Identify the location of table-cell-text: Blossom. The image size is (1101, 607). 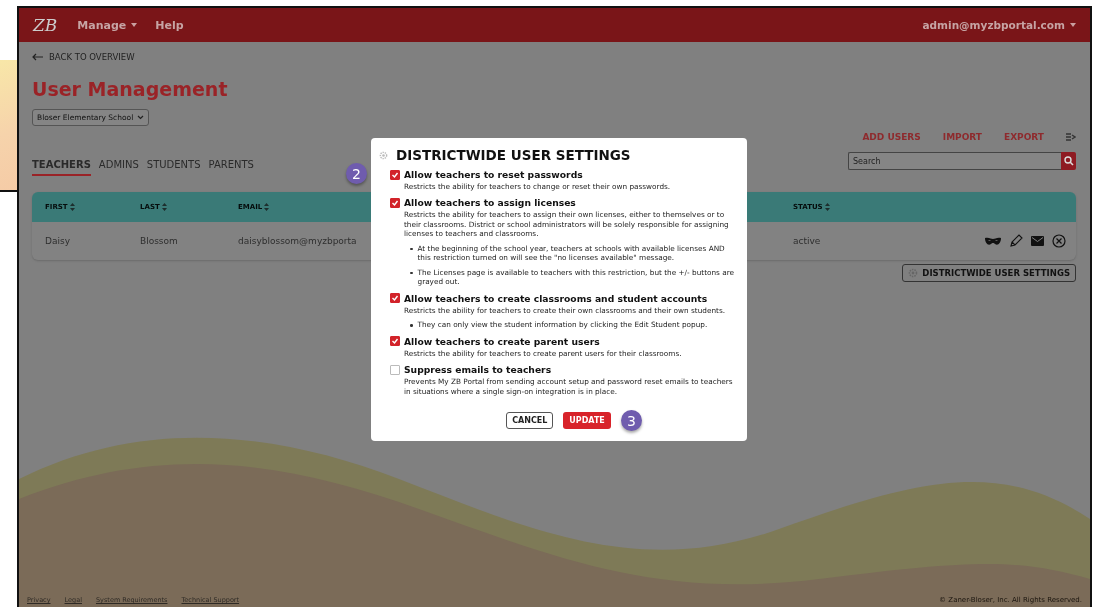
(159, 241).